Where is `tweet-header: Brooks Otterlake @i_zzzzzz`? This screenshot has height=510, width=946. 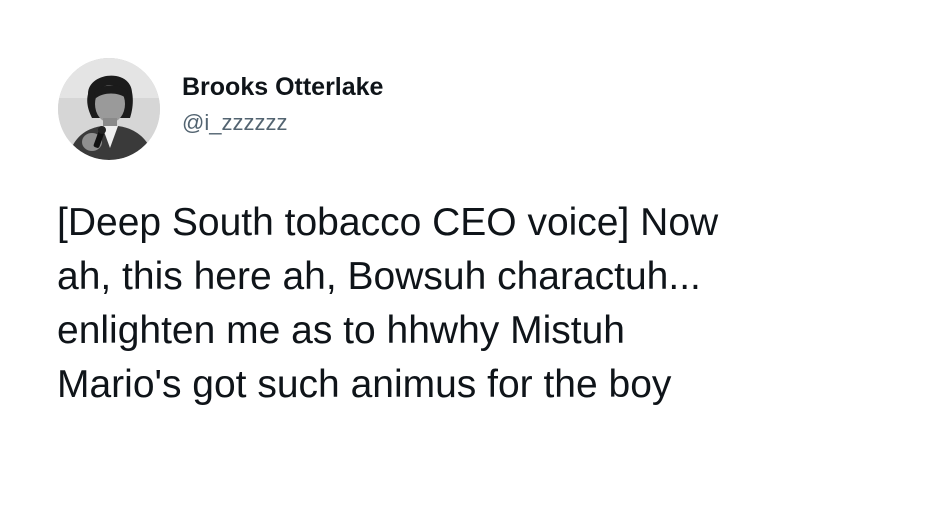
tweet-header: Brooks Otterlake @i_zzzzzz is located at coordinates (220, 109).